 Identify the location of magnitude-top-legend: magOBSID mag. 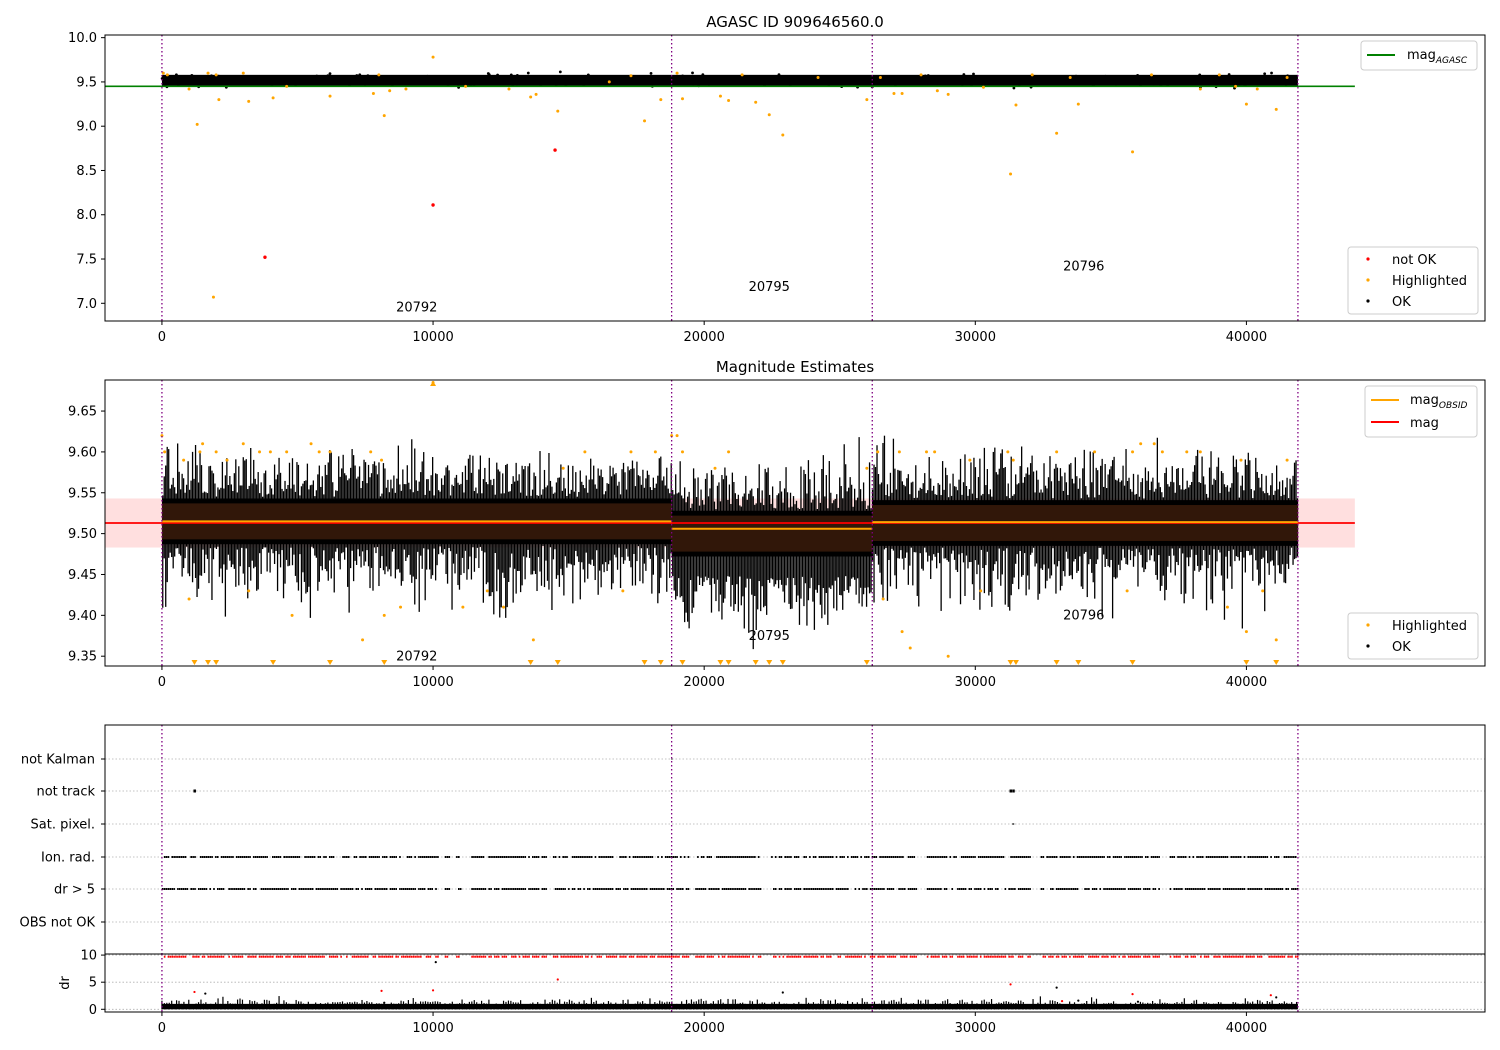
(1421, 411).